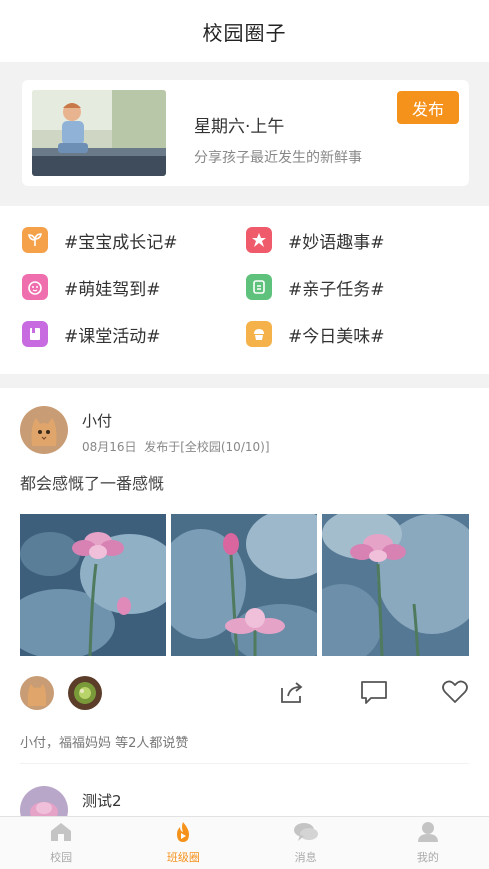 The height and width of the screenshot is (869, 489). What do you see at coordinates (336, 242) in the screenshot?
I see `topic-label: #妙语趣事#` at bounding box center [336, 242].